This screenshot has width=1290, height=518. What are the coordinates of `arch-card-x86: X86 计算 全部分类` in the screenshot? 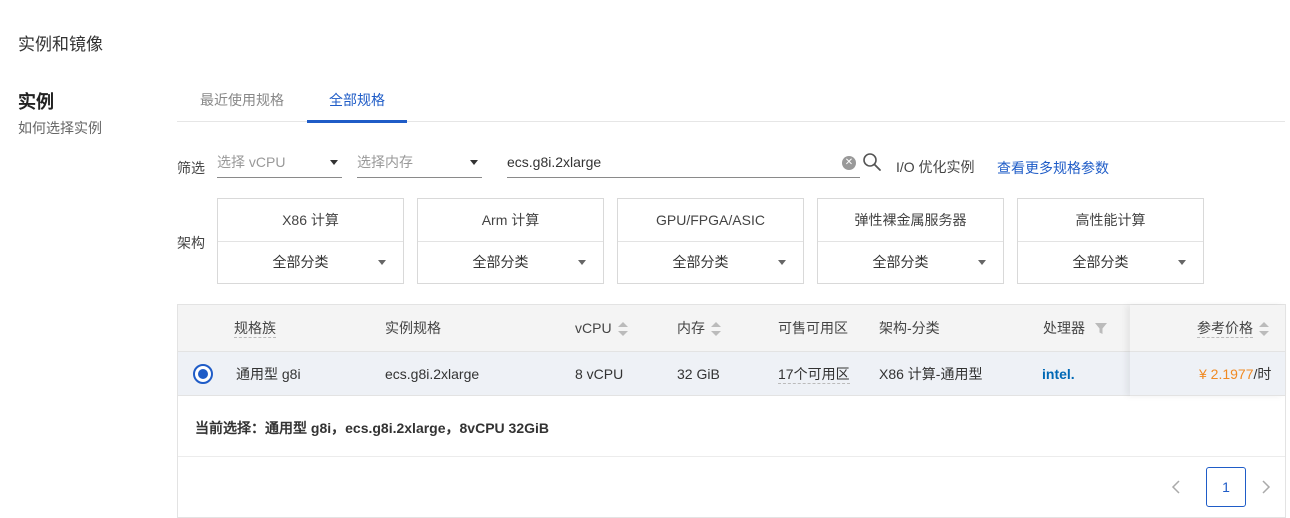 It's located at (310, 241).